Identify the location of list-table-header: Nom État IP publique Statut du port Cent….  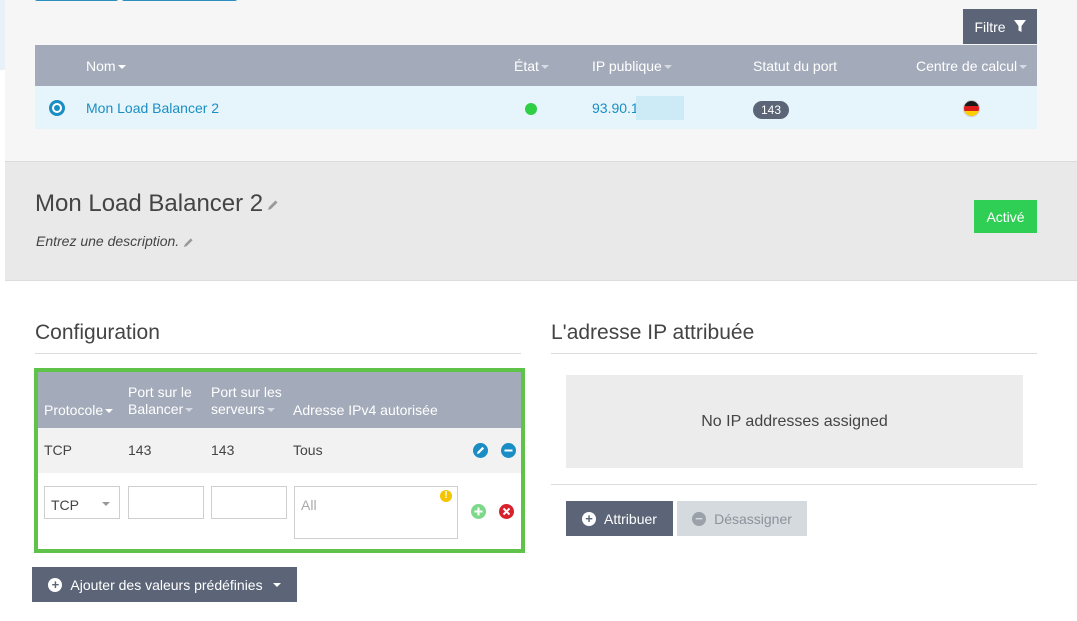
(536, 65).